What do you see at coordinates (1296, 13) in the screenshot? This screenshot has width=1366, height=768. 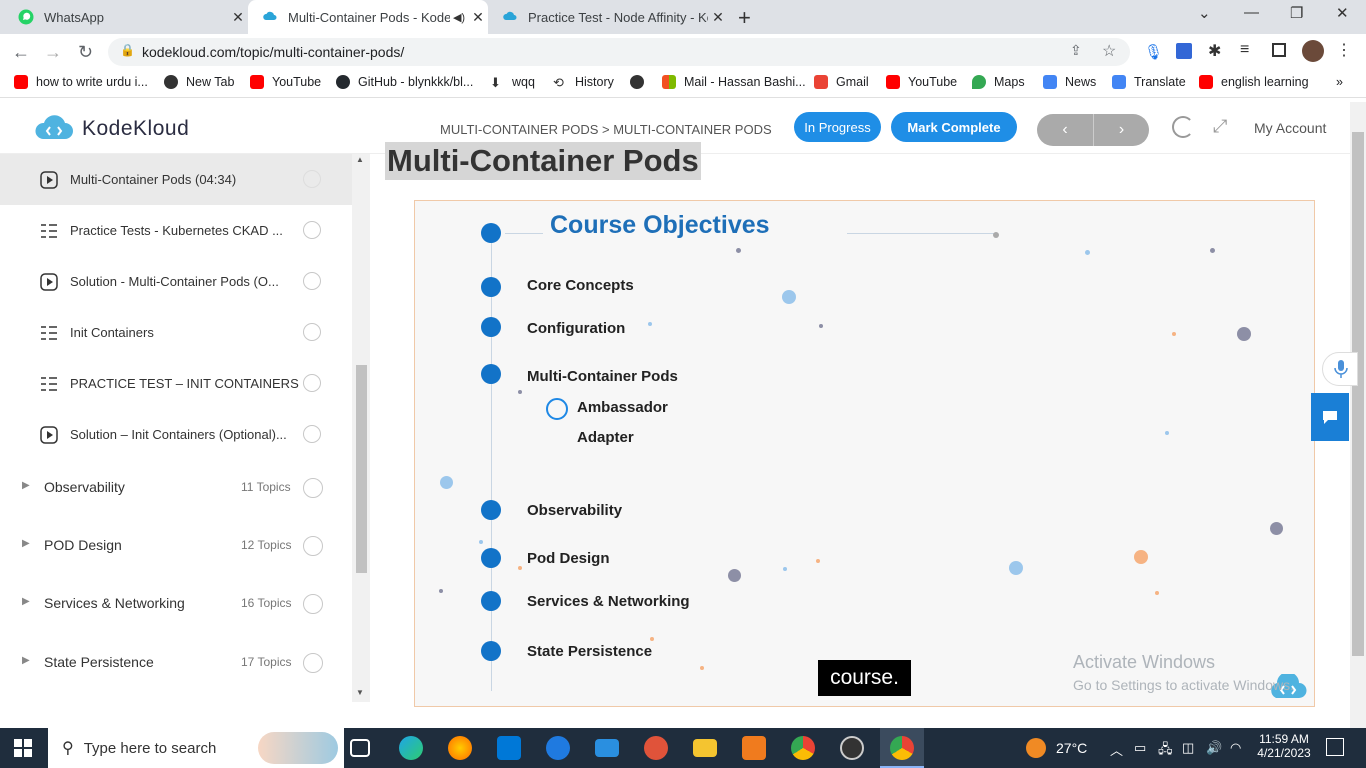 I see `restore-icon: ❐` at bounding box center [1296, 13].